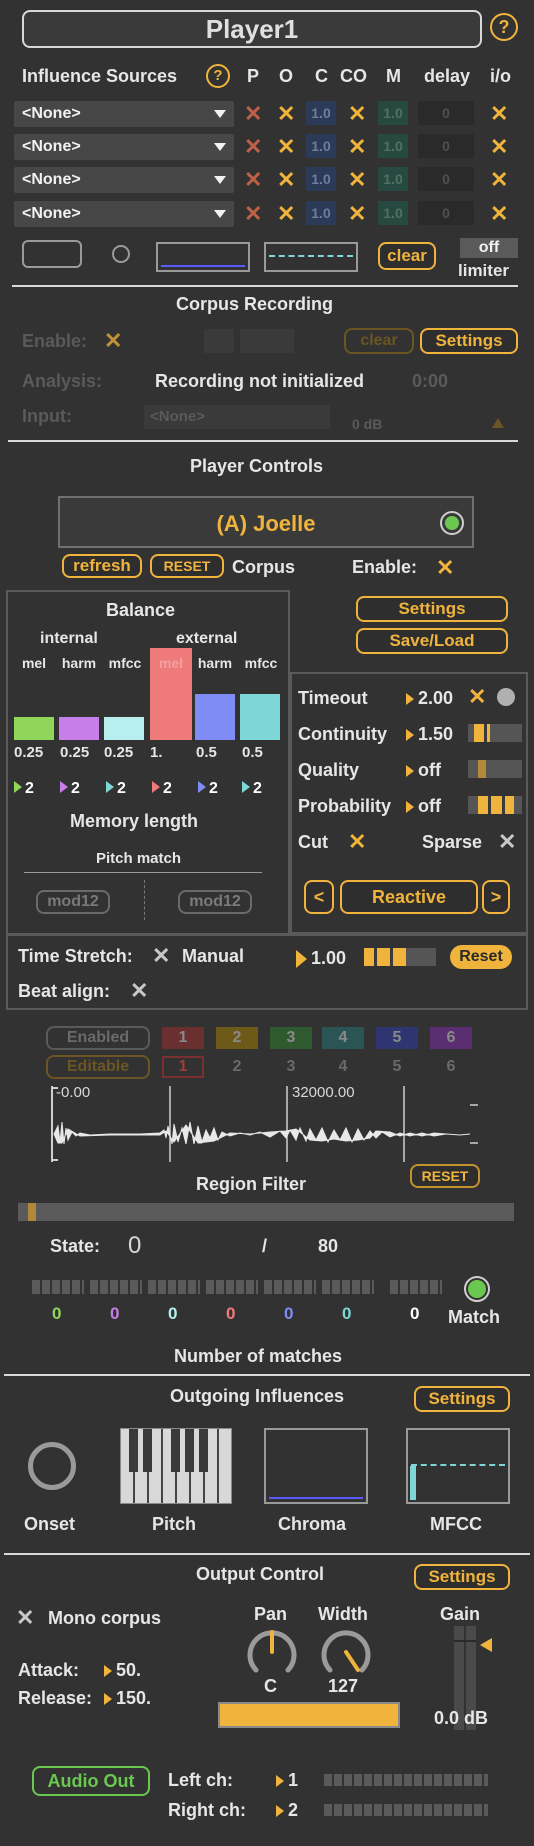 This screenshot has width=534, height=1846. I want to click on left-channel-value: 1, so click(287, 1780).